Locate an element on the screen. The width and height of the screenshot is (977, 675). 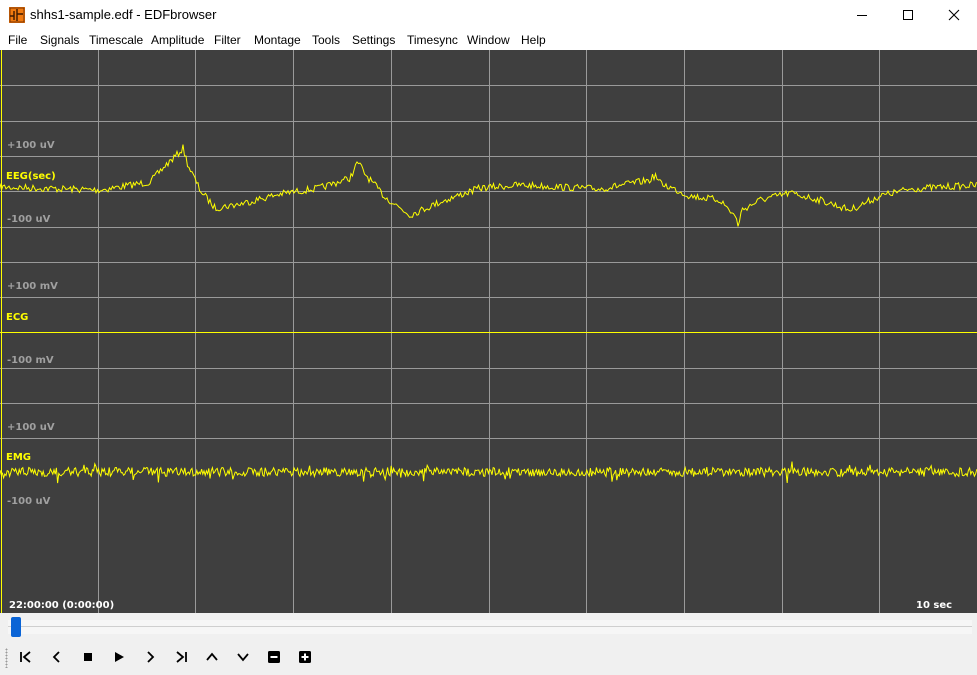
eeg-scale-top: +100 uV is located at coordinates (31, 145).